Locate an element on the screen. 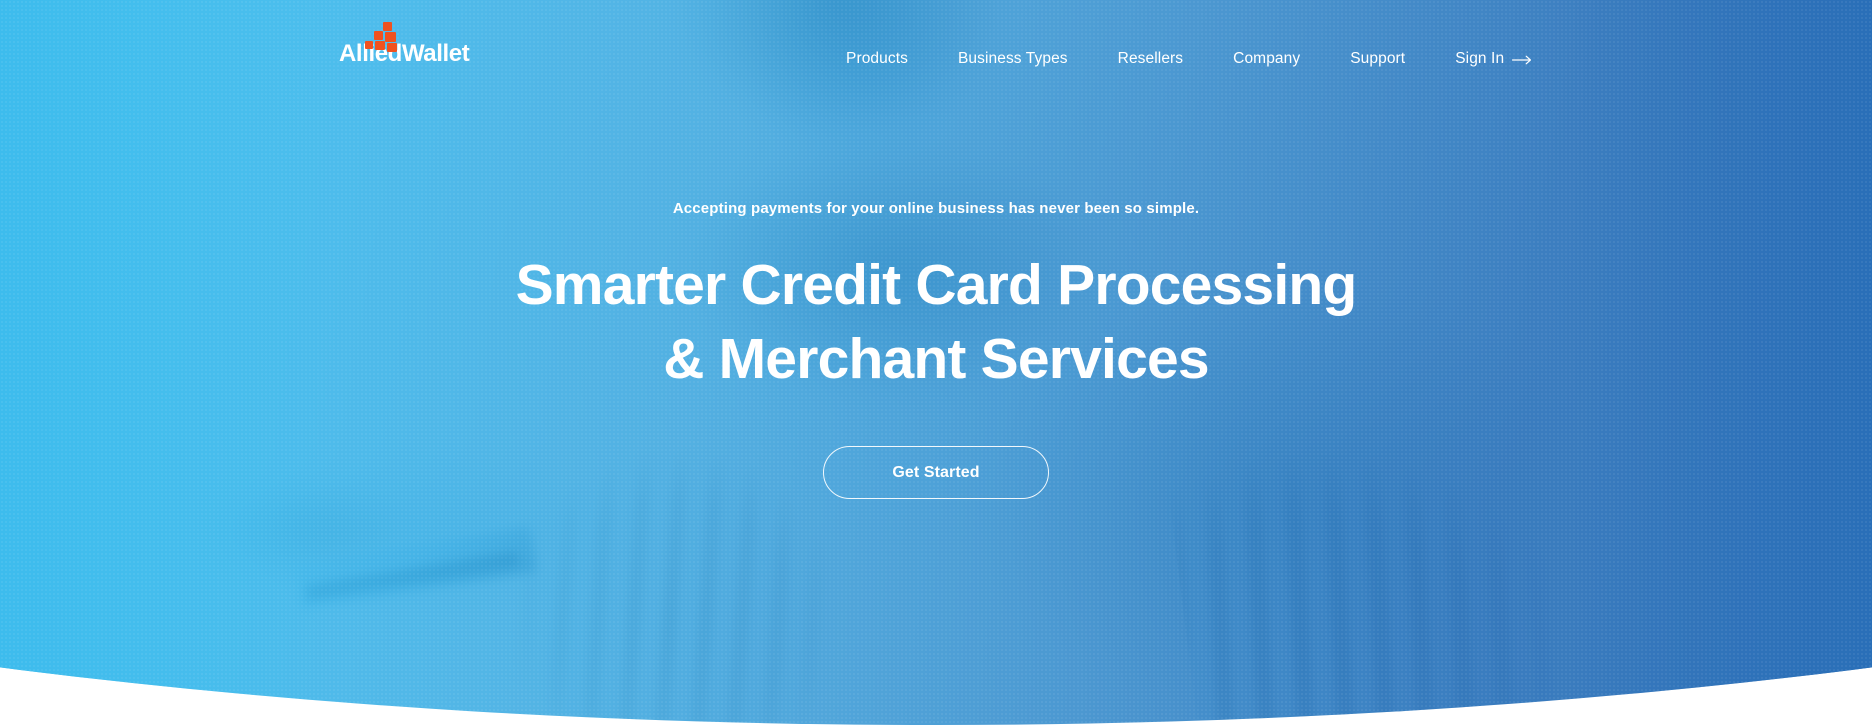  arrow-right-icon is located at coordinates (1522, 60).